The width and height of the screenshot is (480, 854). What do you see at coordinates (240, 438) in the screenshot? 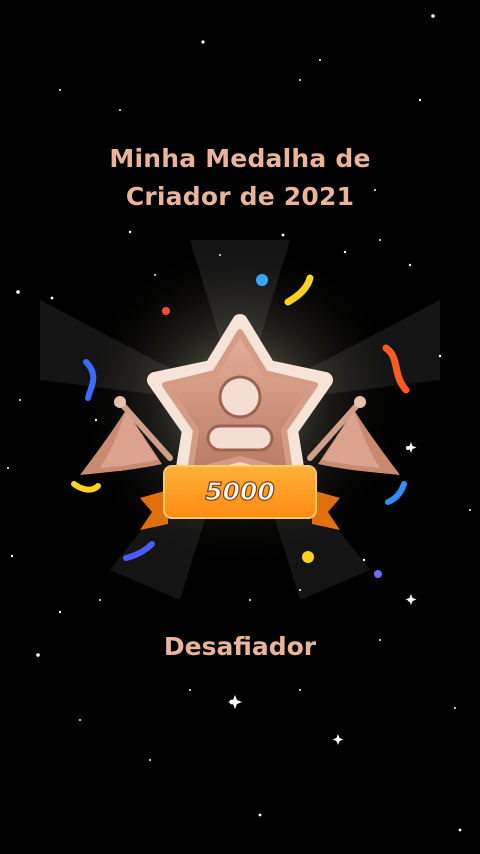
I see `avatar-body-icon` at bounding box center [240, 438].